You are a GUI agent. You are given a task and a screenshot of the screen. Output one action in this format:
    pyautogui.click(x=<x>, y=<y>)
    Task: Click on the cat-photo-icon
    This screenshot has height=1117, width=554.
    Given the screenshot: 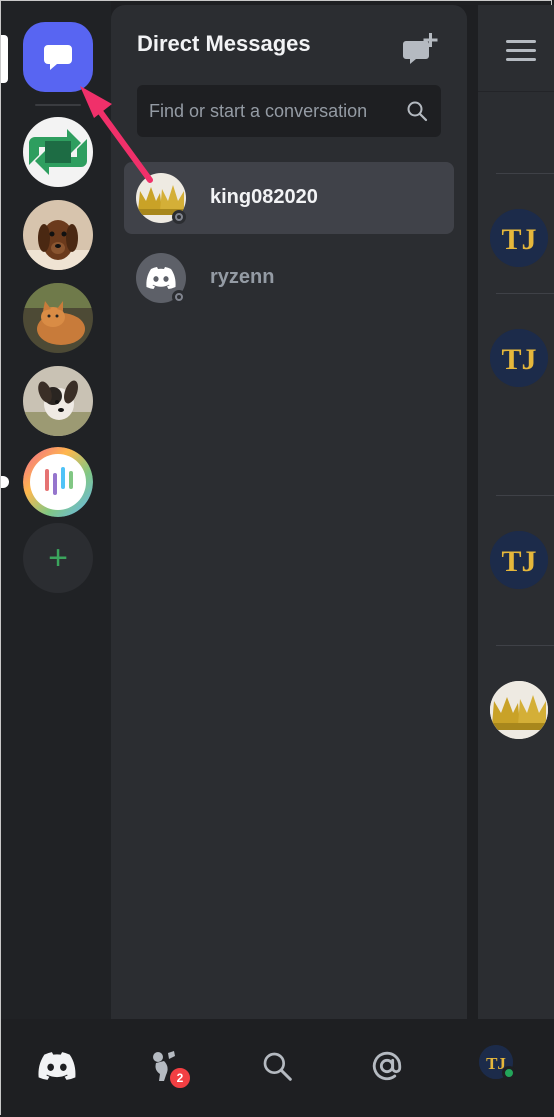 What is the action you would take?
    pyautogui.click(x=58, y=318)
    